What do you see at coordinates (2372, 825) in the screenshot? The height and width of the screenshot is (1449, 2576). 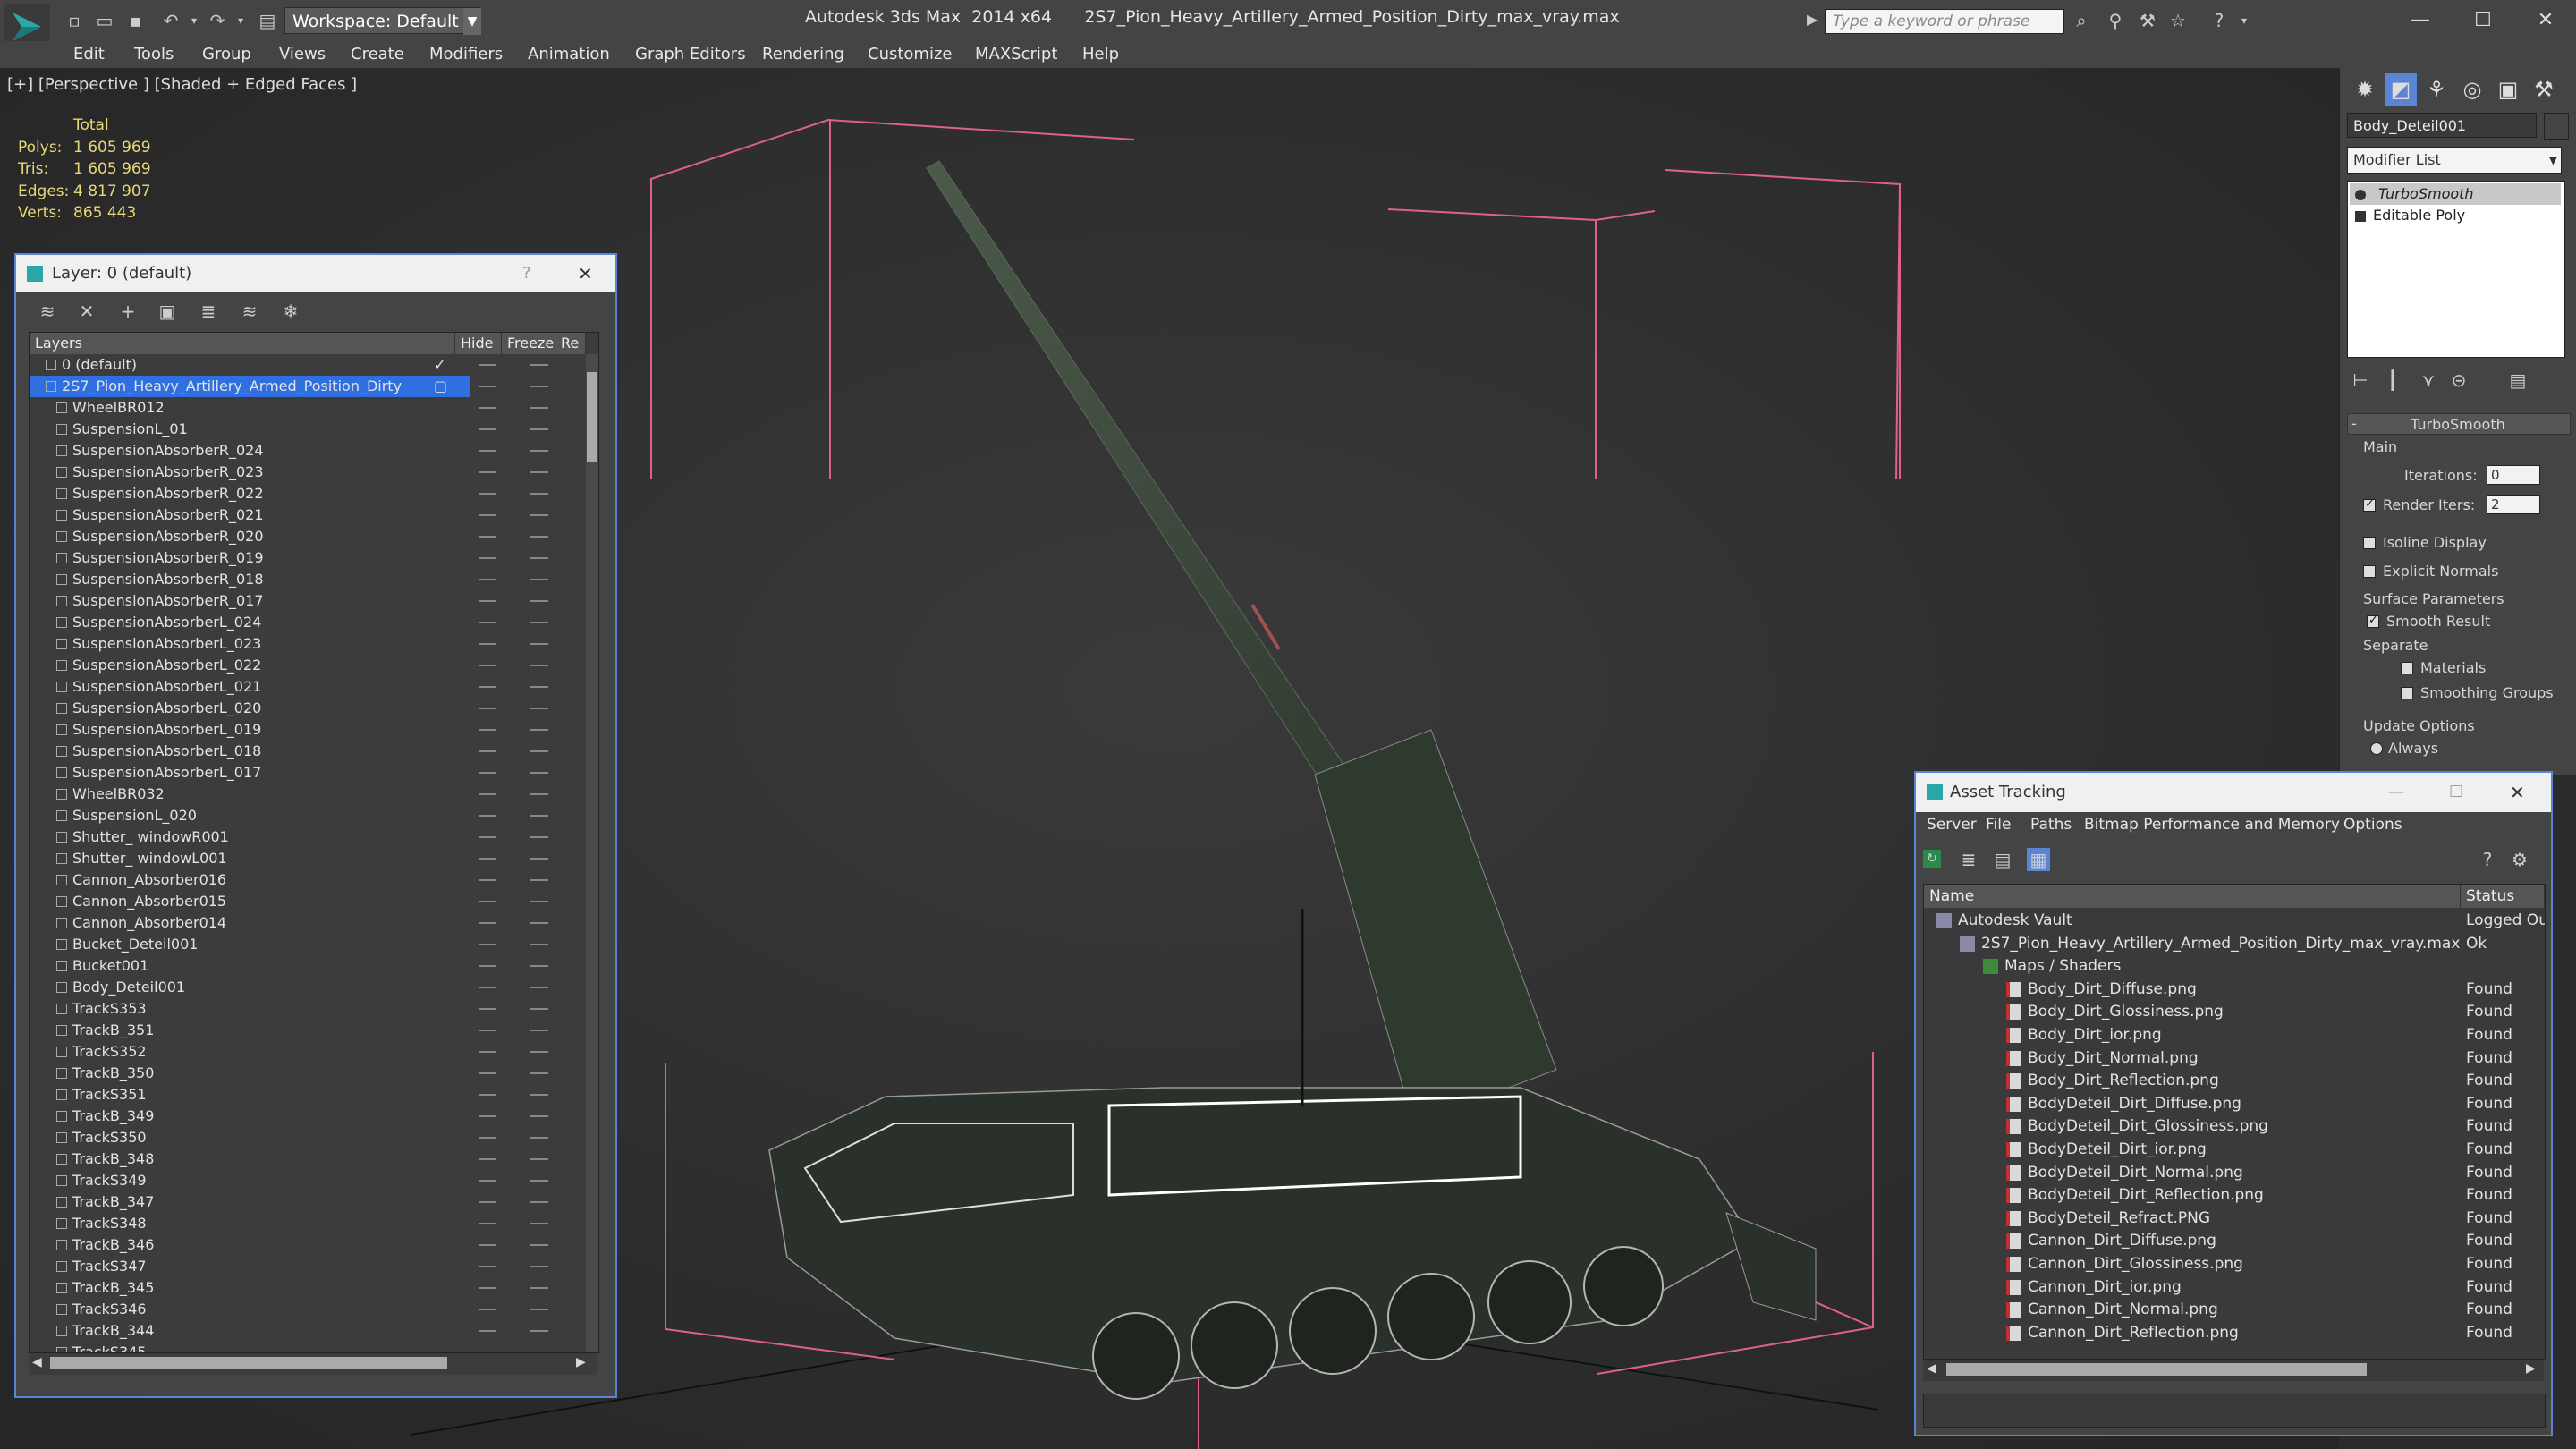 I see `asset-menu-options: Options` at bounding box center [2372, 825].